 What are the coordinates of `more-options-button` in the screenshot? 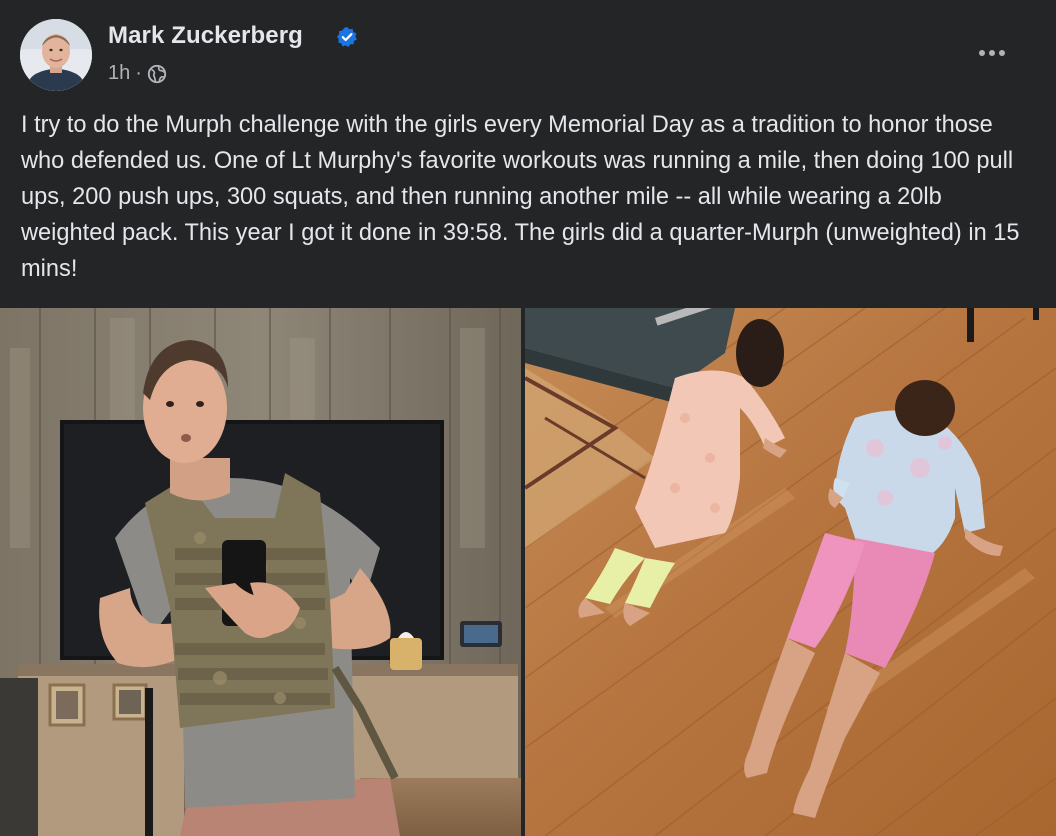 It's located at (992, 53).